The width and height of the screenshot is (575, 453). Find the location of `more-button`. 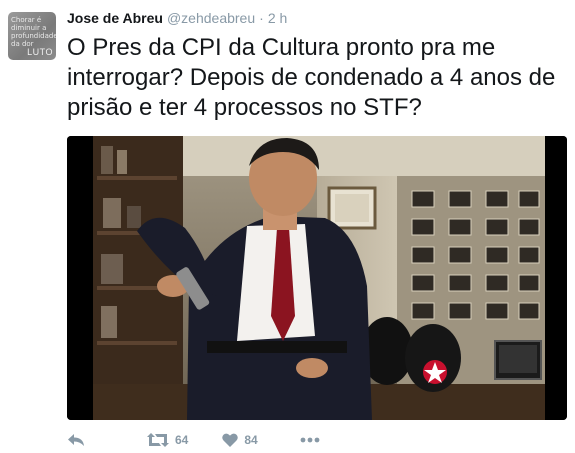

more-button is located at coordinates (310, 440).